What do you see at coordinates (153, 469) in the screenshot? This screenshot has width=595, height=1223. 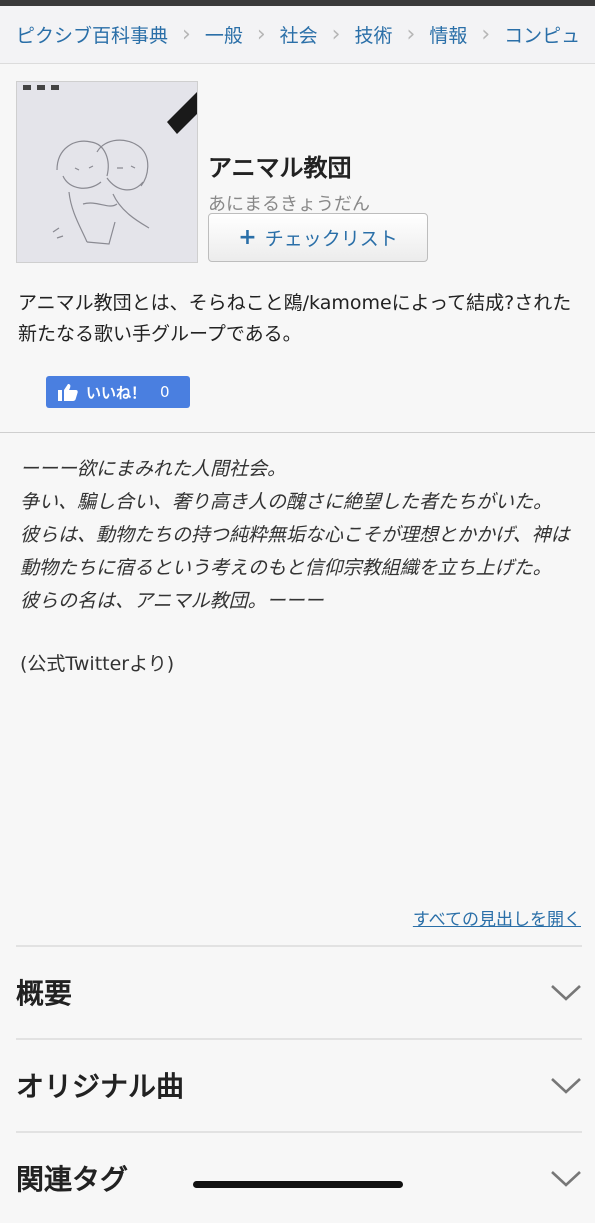 I see `quote-line: ーーー欲にまみれた人間社会。` at bounding box center [153, 469].